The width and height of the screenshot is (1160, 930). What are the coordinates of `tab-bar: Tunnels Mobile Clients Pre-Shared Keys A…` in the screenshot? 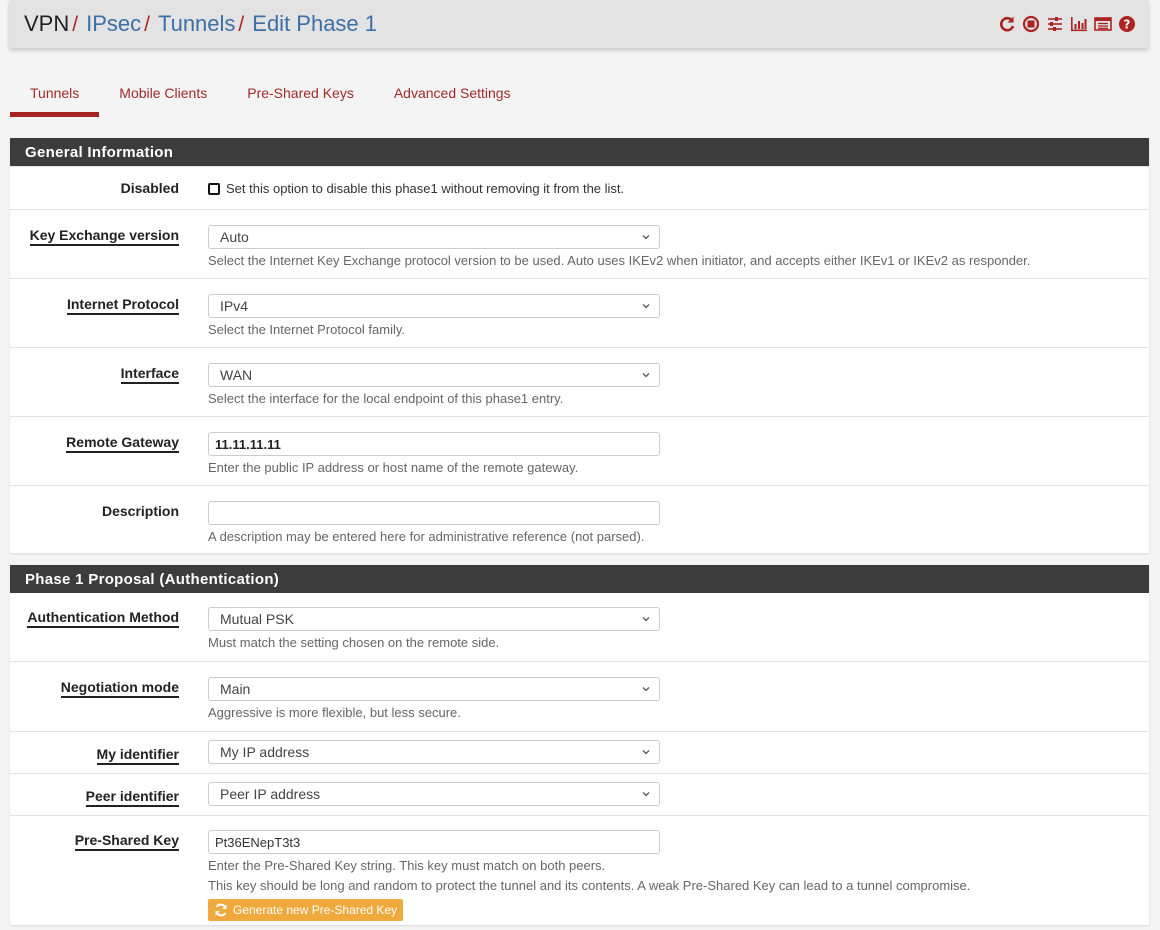 It's located at (270, 94).